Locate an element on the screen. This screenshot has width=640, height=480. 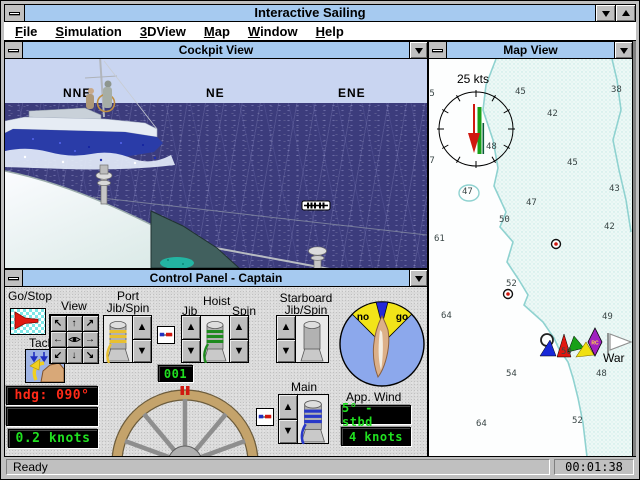
go-stop-label: Go/Stop is located at coordinates (30, 296).